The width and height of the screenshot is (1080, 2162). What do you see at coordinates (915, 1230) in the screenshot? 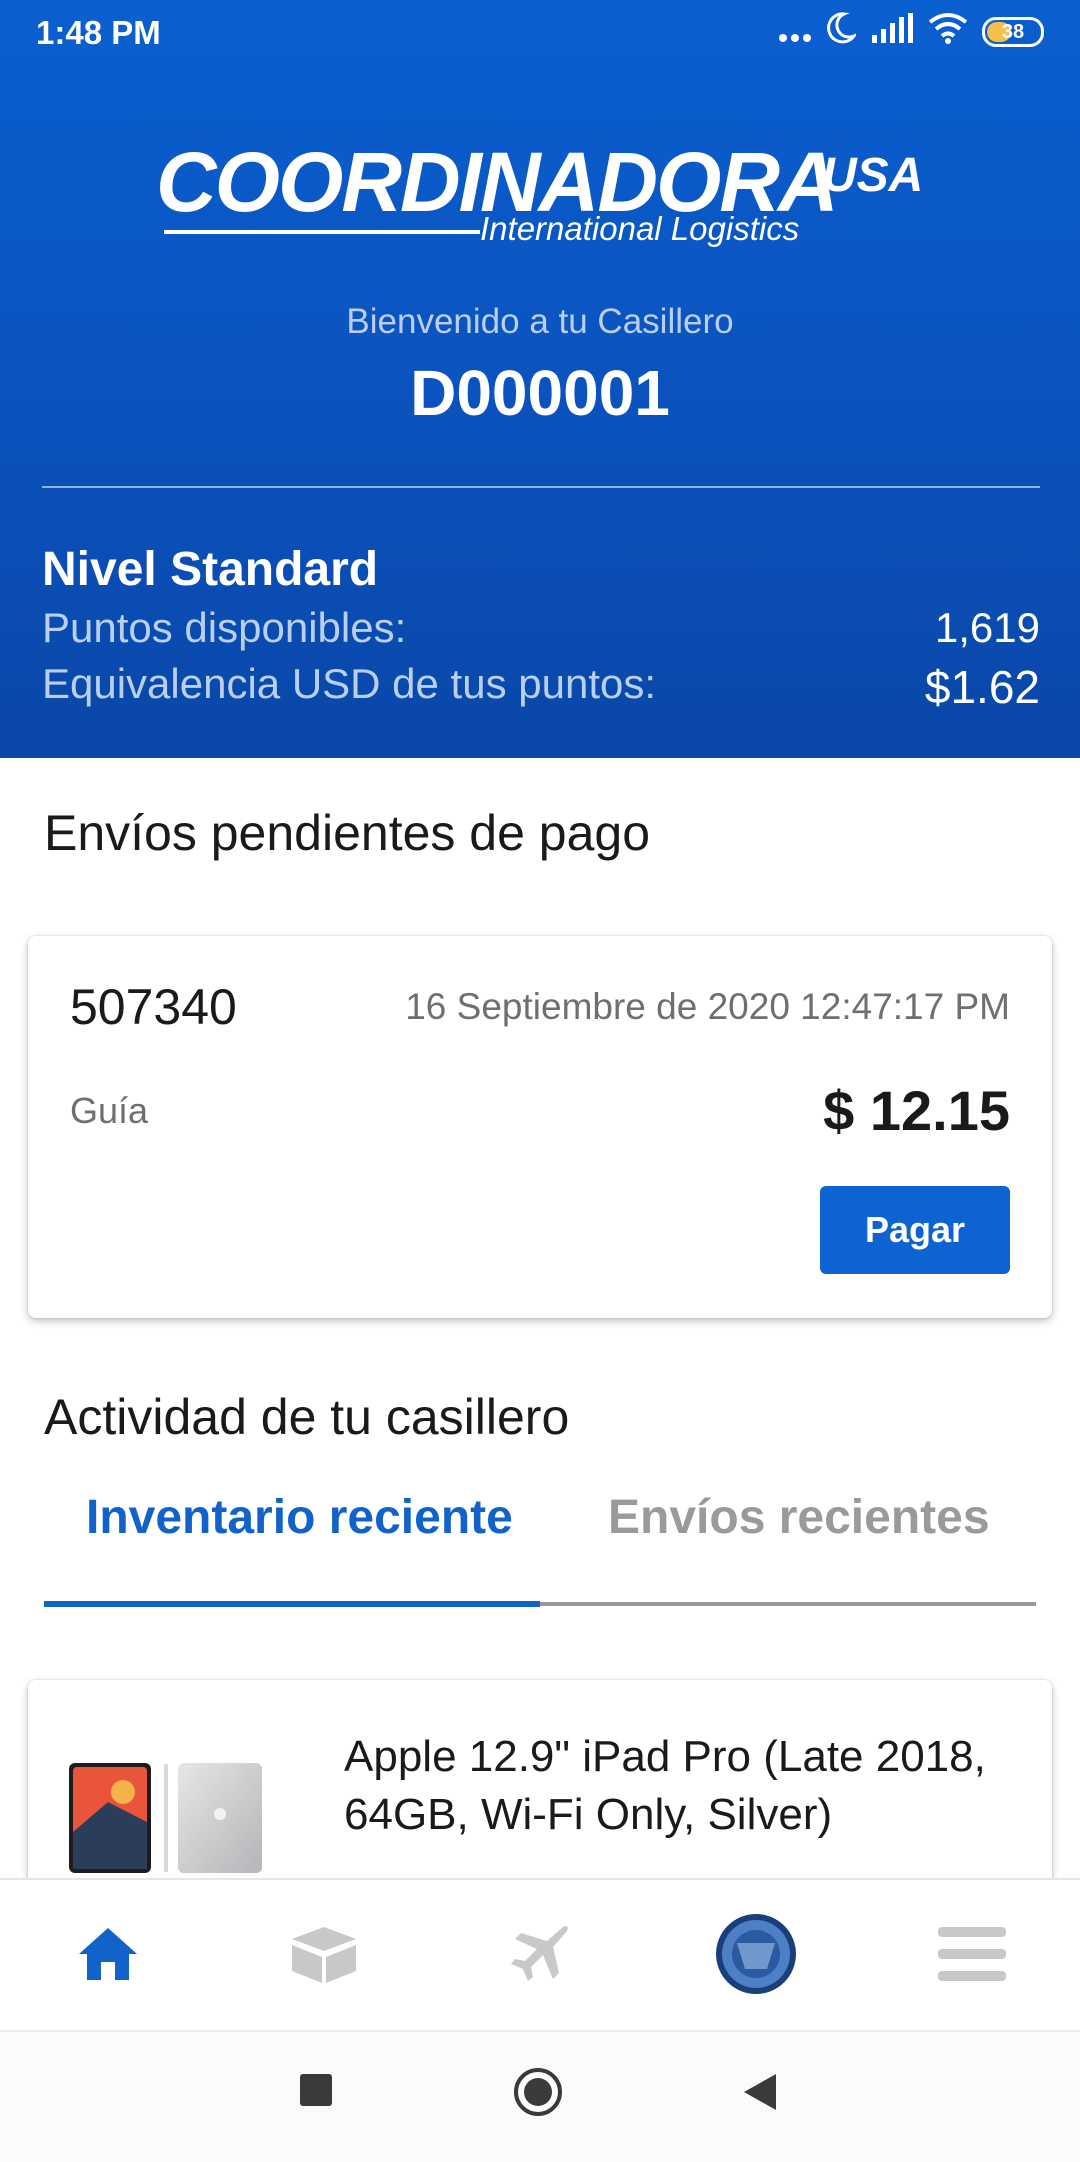
I see `pay-button: Pagar` at bounding box center [915, 1230].